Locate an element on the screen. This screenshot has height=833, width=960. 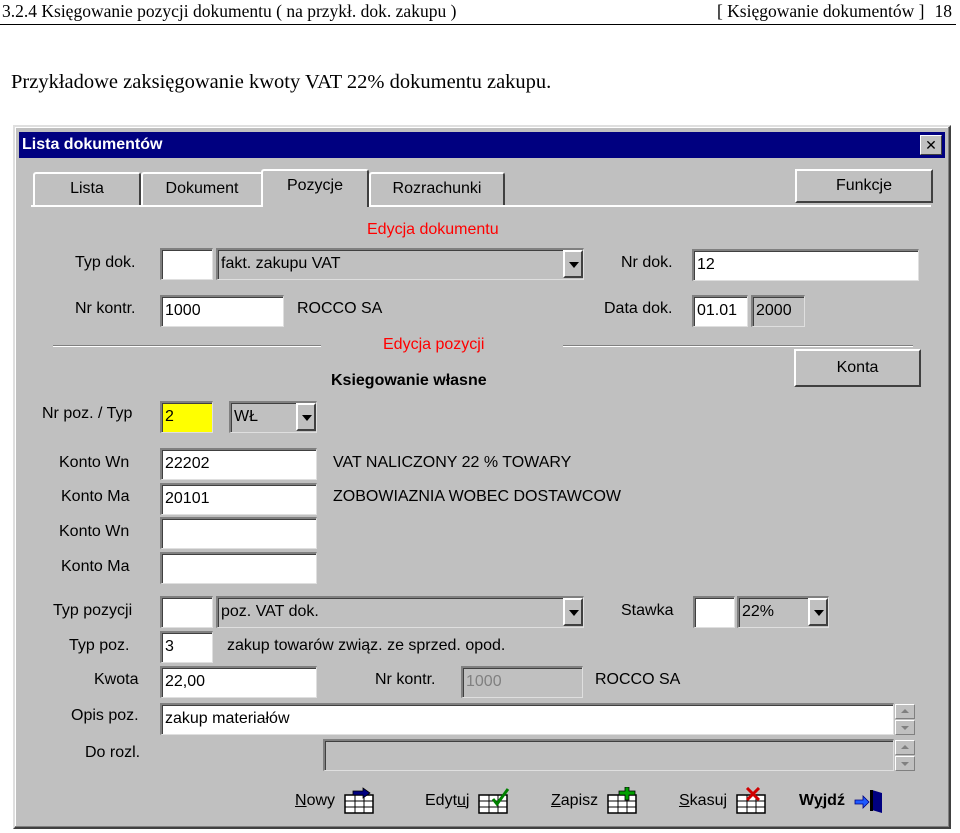
typ-poz-desc: zakup towarów związ. ze sprzed. opod. is located at coordinates (366, 645).